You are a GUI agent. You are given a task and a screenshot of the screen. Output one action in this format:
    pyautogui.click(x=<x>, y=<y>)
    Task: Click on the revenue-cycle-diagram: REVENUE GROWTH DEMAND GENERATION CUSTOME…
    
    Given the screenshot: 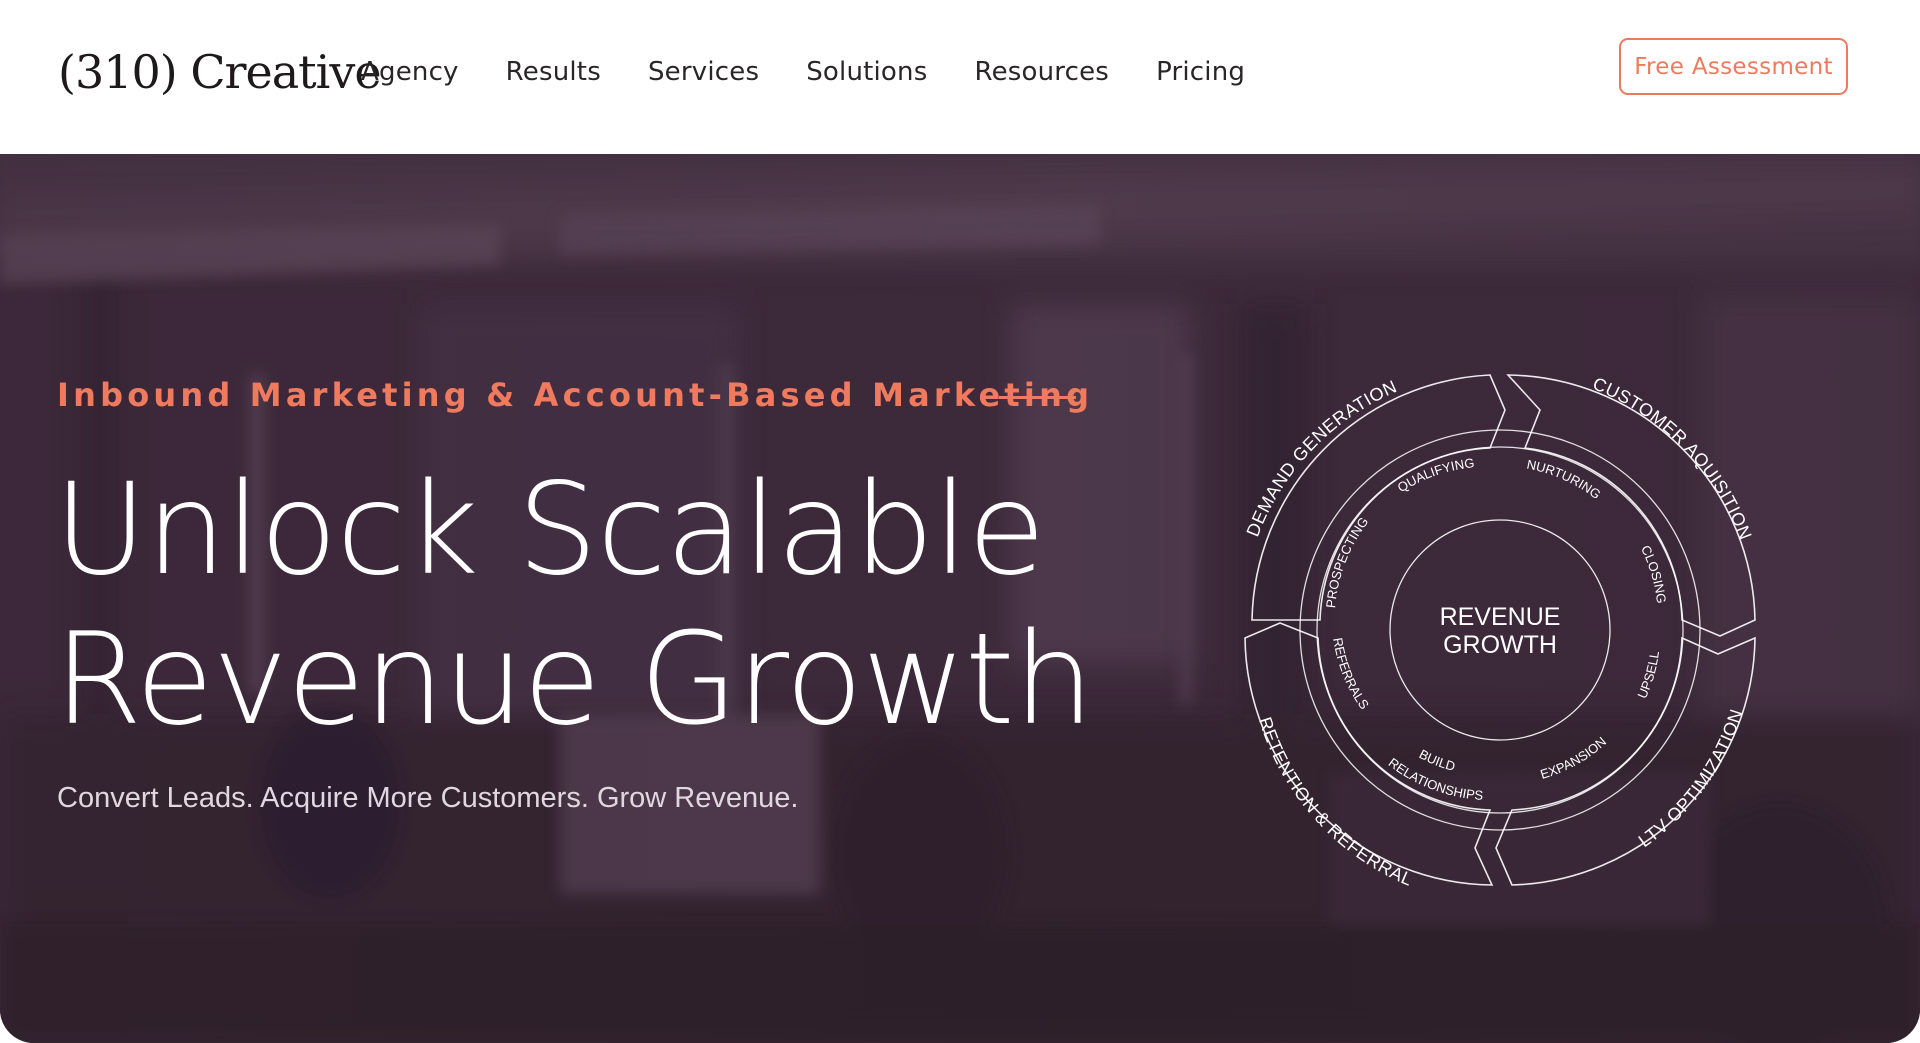 What is the action you would take?
    pyautogui.click(x=1499, y=631)
    